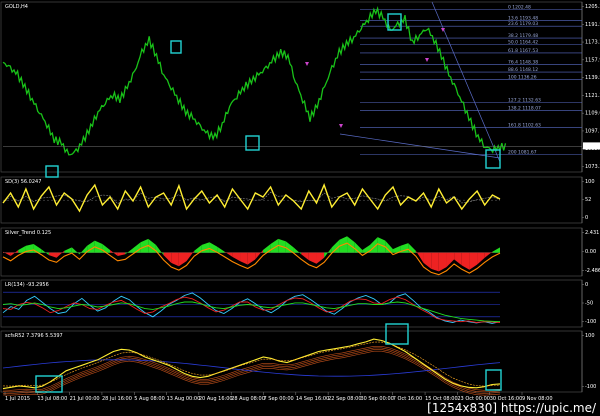 Image resolution: width=600 pixels, height=416 pixels. I want to click on x-tick-label: 14 Sep 16:00, so click(312, 399).